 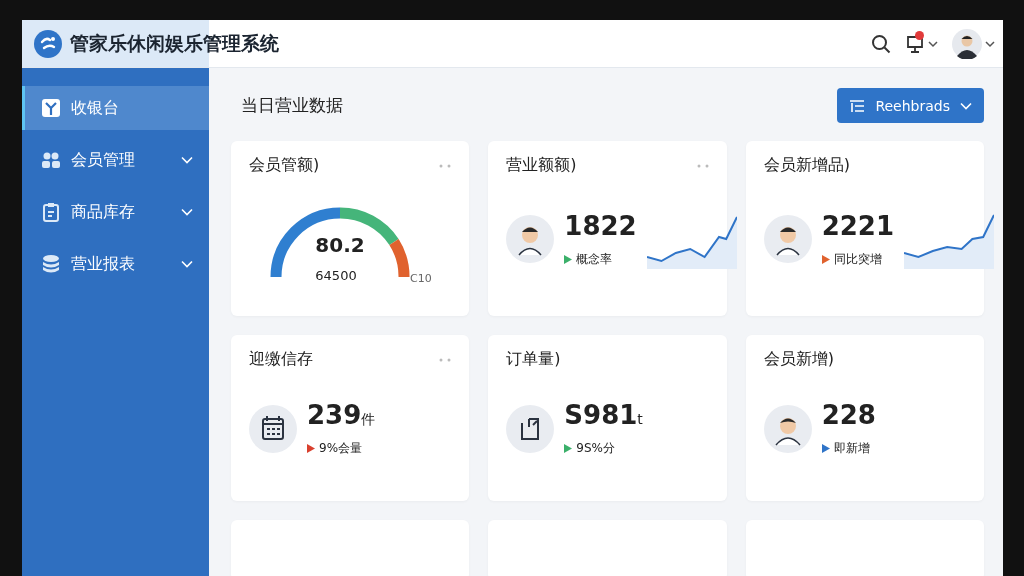 What do you see at coordinates (594, 259) in the screenshot?
I see `trend-text: 概念率` at bounding box center [594, 259].